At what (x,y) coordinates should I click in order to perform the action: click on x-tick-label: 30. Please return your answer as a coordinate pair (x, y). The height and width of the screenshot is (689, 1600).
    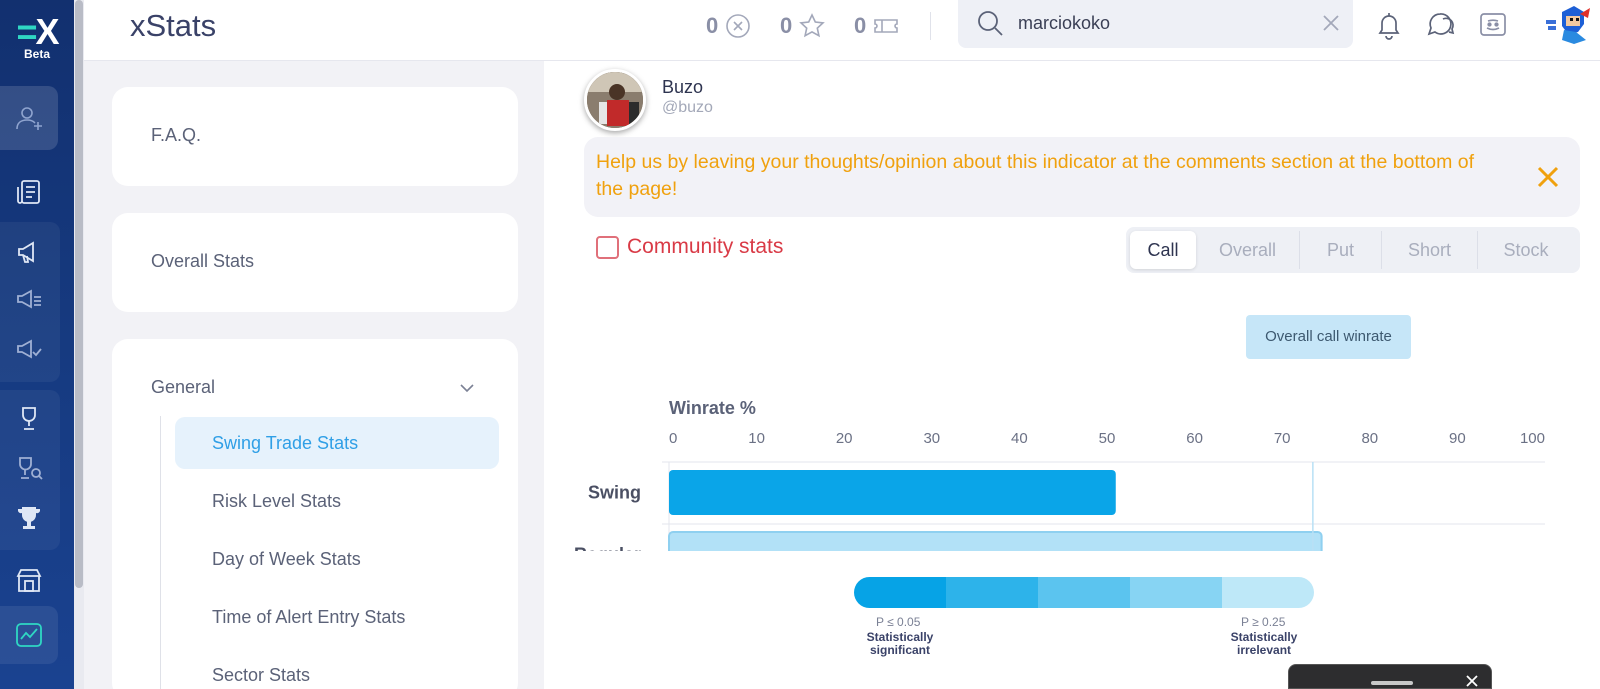
    Looking at the image, I should click on (931, 438).